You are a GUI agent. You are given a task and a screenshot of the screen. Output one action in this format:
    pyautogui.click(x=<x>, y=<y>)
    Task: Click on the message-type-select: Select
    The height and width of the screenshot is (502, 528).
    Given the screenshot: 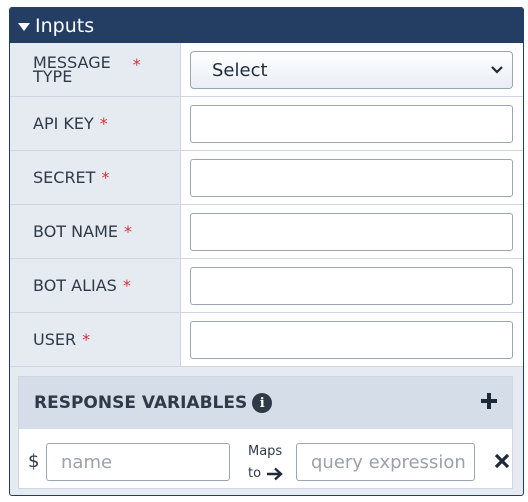 What is the action you would take?
    pyautogui.click(x=351, y=70)
    